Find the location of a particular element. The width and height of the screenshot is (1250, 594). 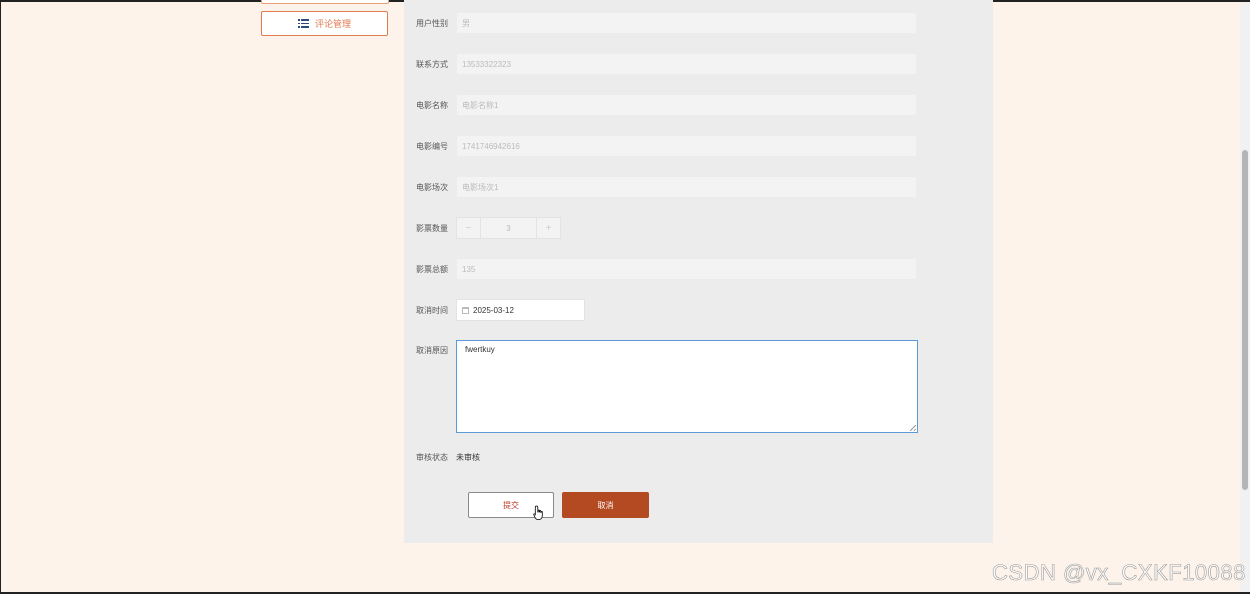

review-status-row: 审核状态 is located at coordinates (436, 457).